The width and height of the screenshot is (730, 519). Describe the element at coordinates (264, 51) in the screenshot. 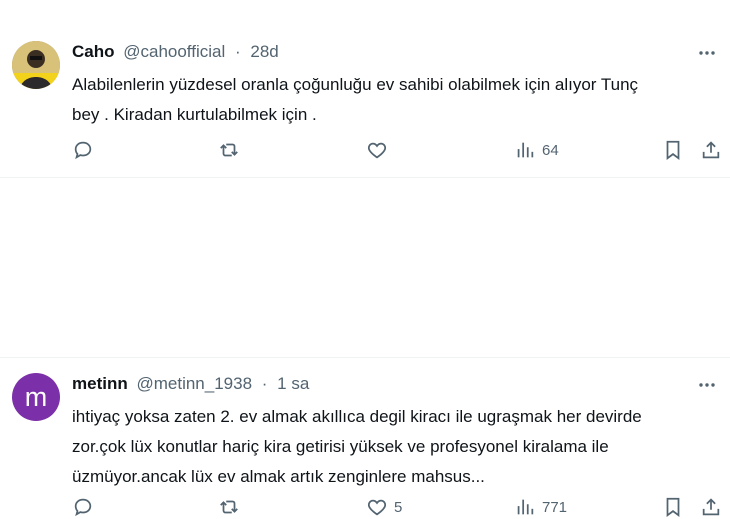

I see `timestamp: 28d` at that location.